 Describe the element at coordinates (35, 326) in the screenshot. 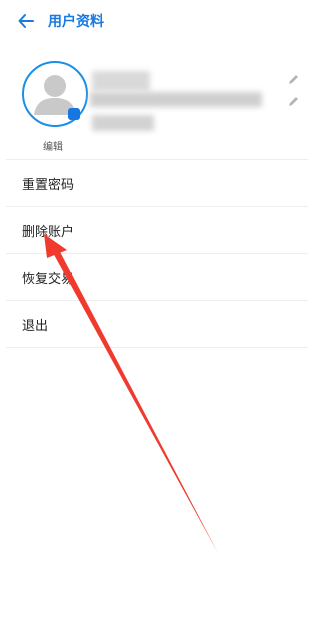

I see `menu-item-label: 退出` at that location.